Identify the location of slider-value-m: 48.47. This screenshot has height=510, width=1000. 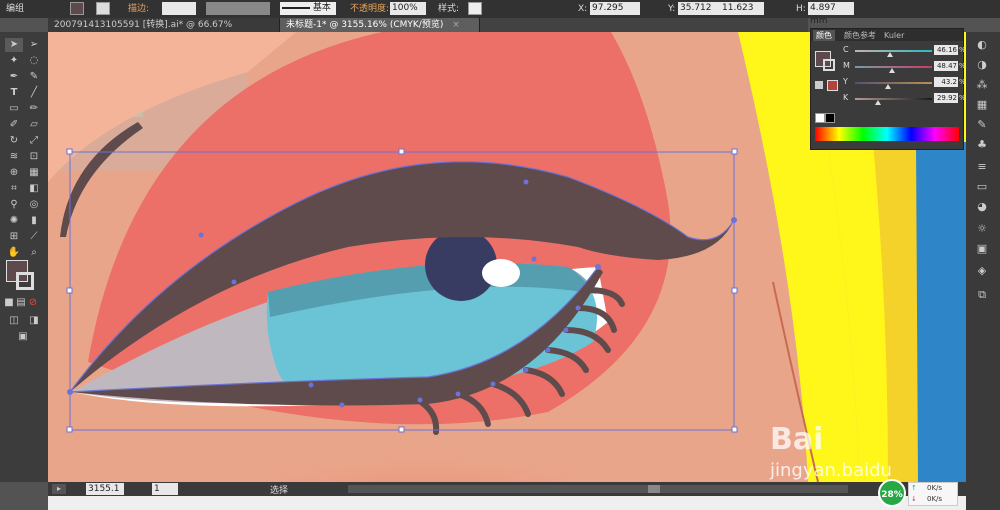
(946, 66).